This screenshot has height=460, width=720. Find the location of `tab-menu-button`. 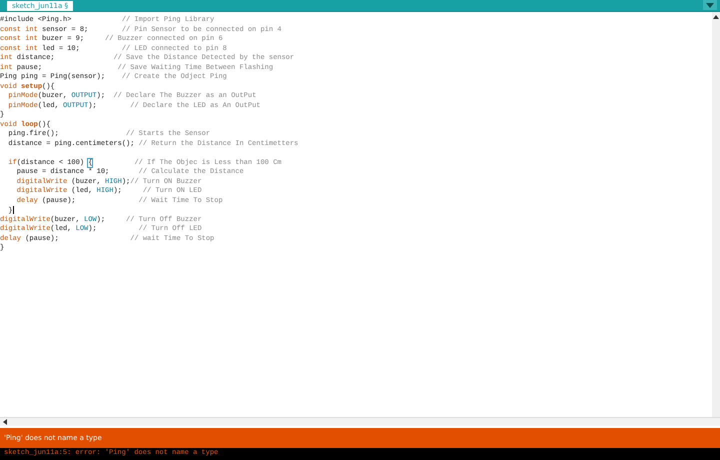

tab-menu-button is located at coordinates (710, 5).